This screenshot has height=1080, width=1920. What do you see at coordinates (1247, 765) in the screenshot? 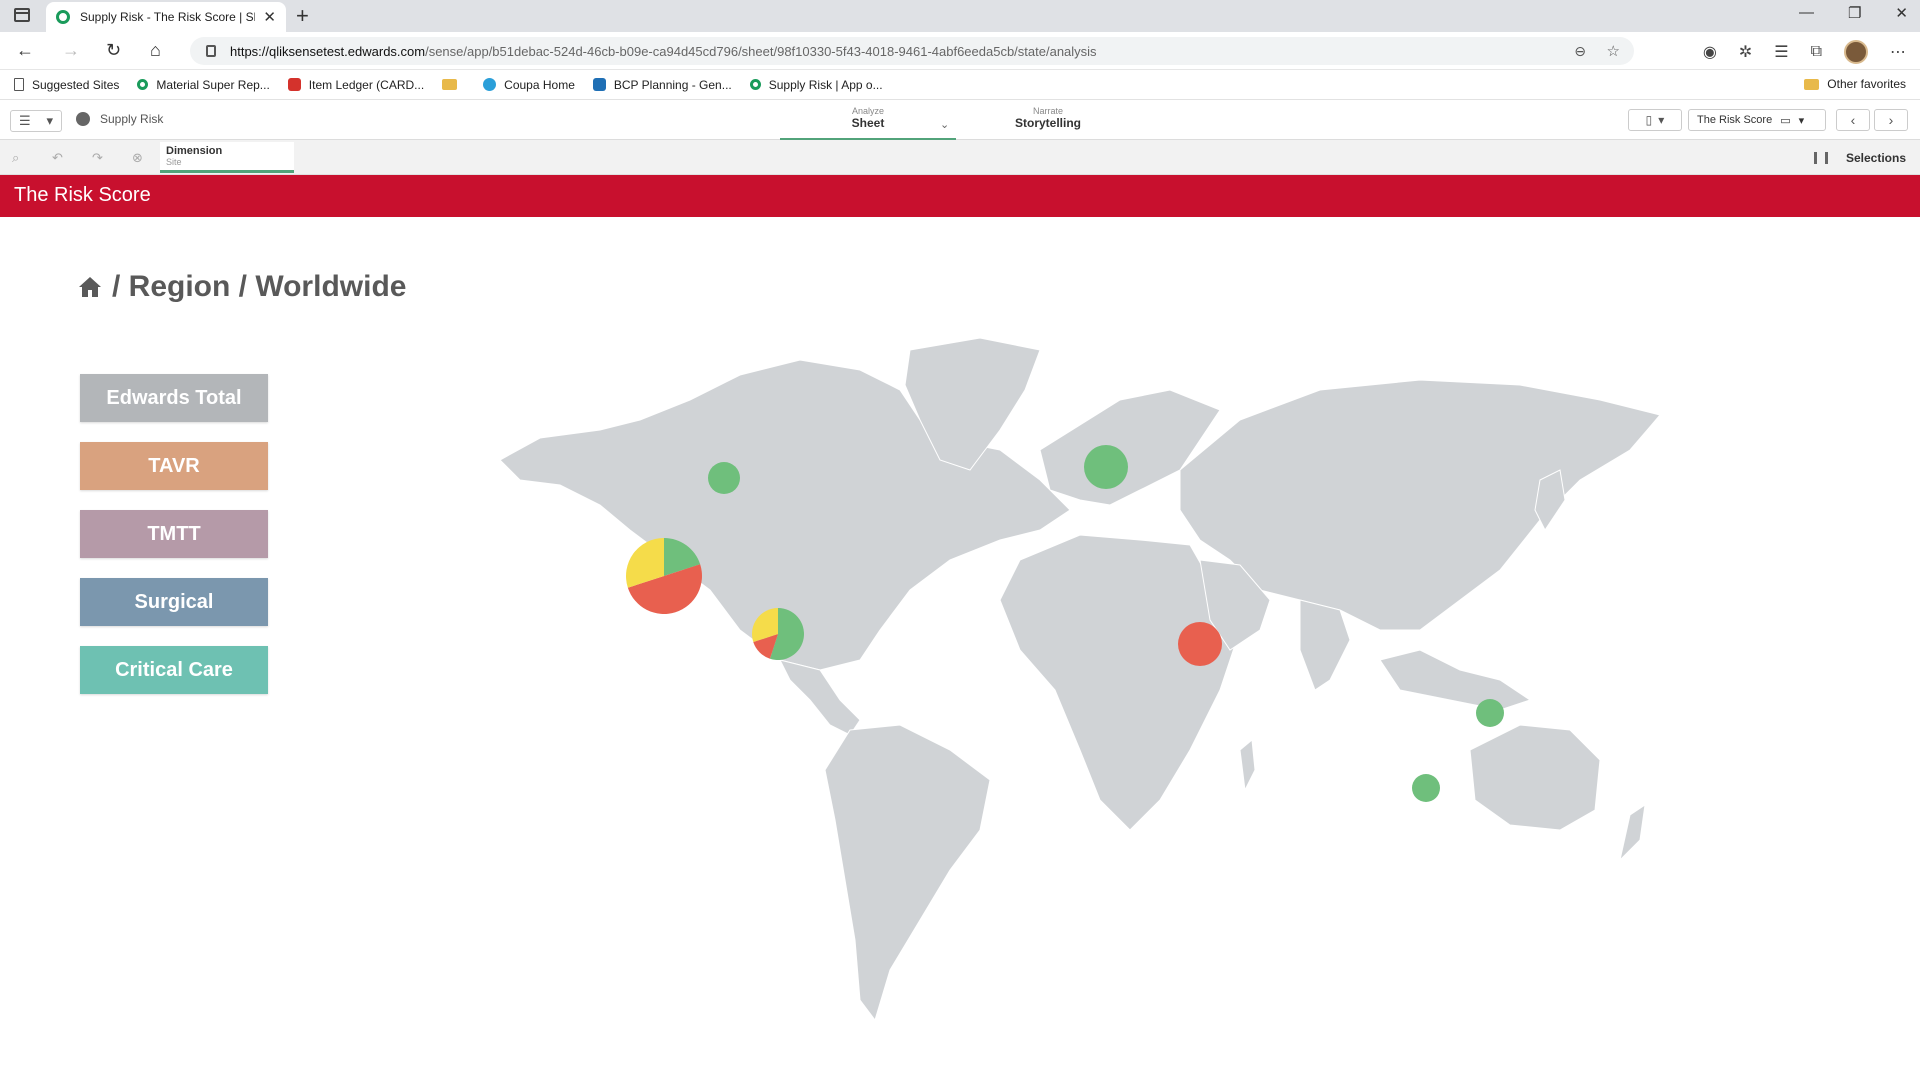
I see `madagascar-shape` at bounding box center [1247, 765].